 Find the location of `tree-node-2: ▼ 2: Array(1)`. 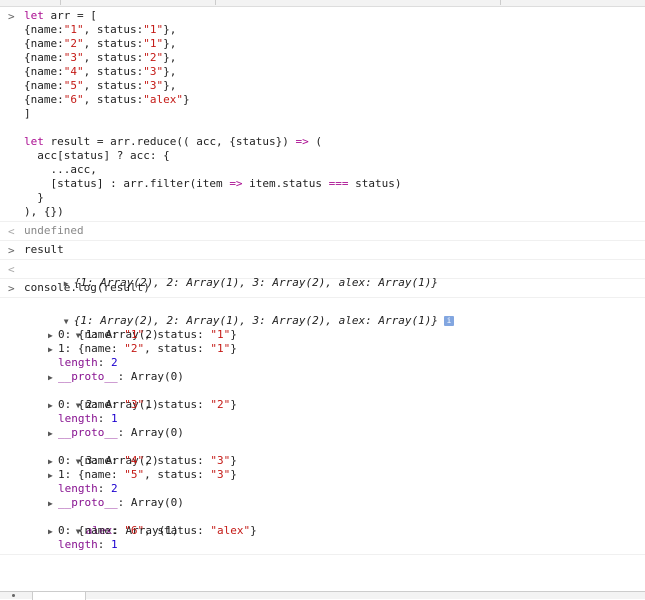

tree-node-2: ▼ 2: Array(1) is located at coordinates (334, 397).